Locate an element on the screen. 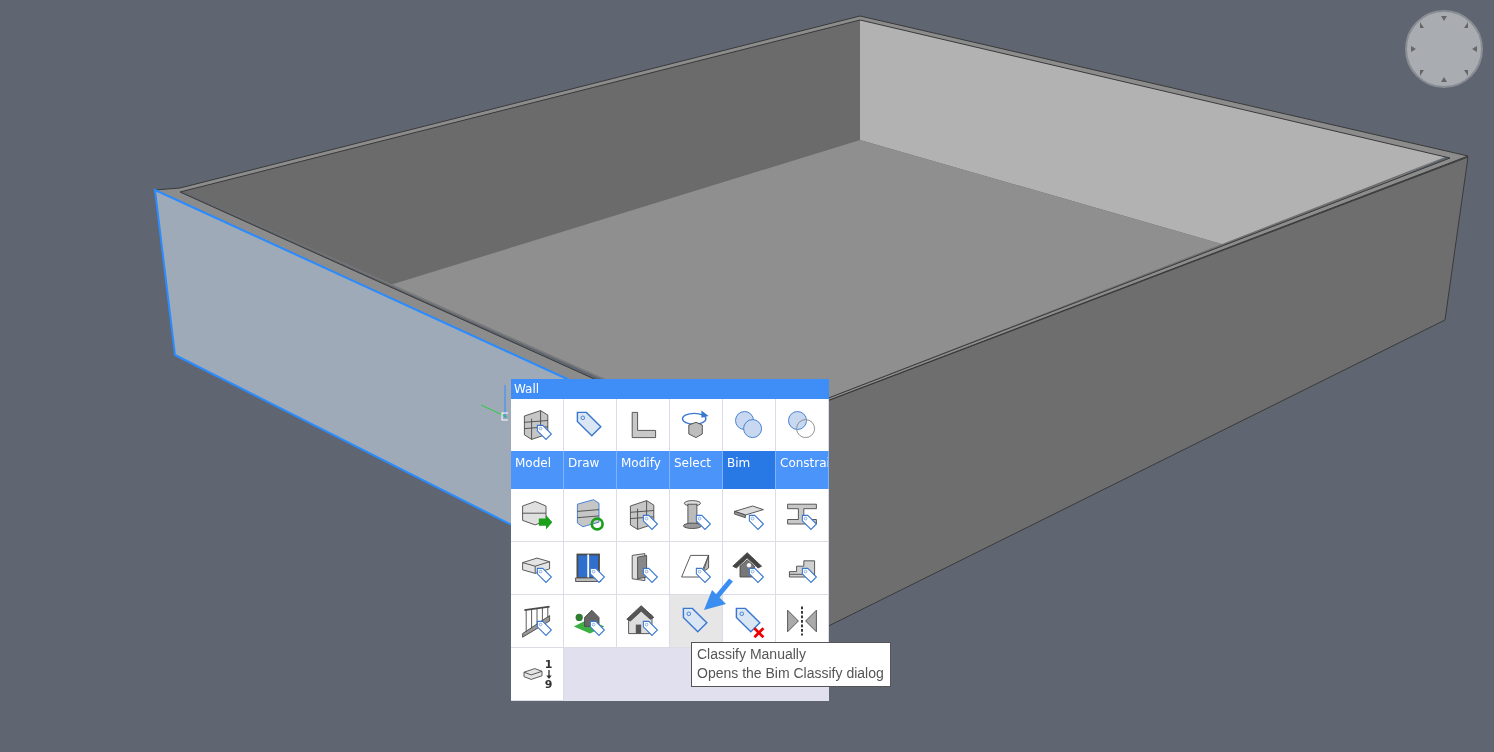  house-tag-icon is located at coordinates (643, 621).